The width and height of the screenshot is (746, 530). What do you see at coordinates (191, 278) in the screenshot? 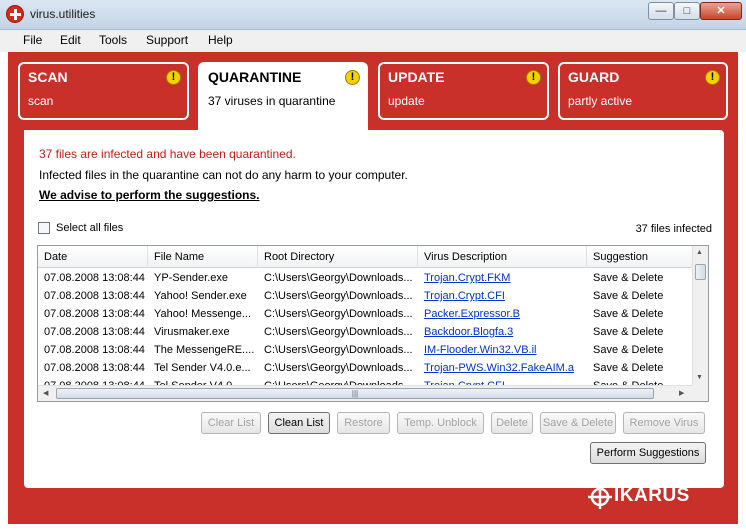
I see `cell-file-name: YP-Sender.exe` at bounding box center [191, 278].